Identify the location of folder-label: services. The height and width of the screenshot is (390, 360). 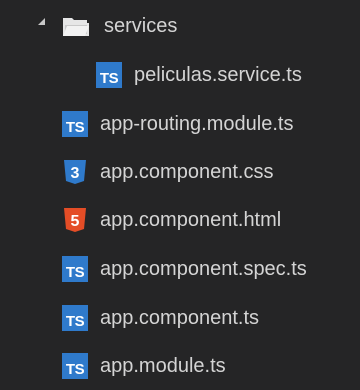
(141, 25).